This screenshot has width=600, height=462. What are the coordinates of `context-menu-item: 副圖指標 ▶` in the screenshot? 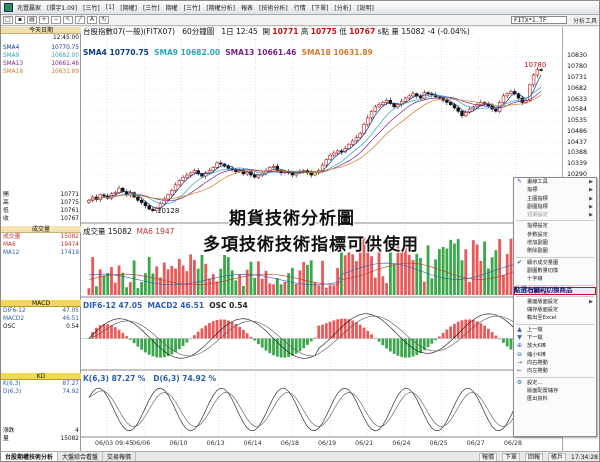 It's located at (555, 207).